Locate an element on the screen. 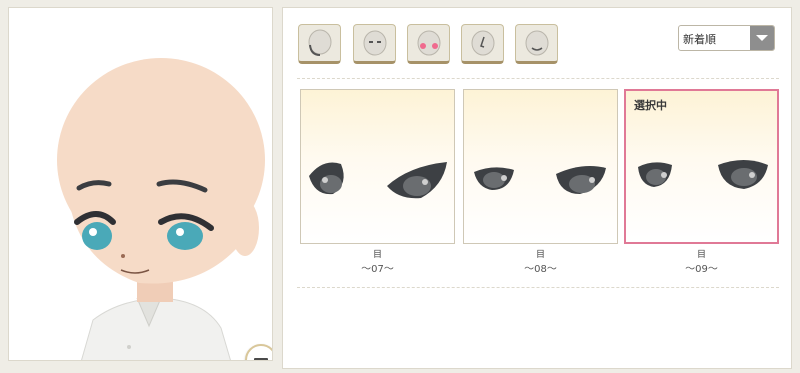 The width and height of the screenshot is (800, 373). face-shape-icon is located at coordinates (319, 42).